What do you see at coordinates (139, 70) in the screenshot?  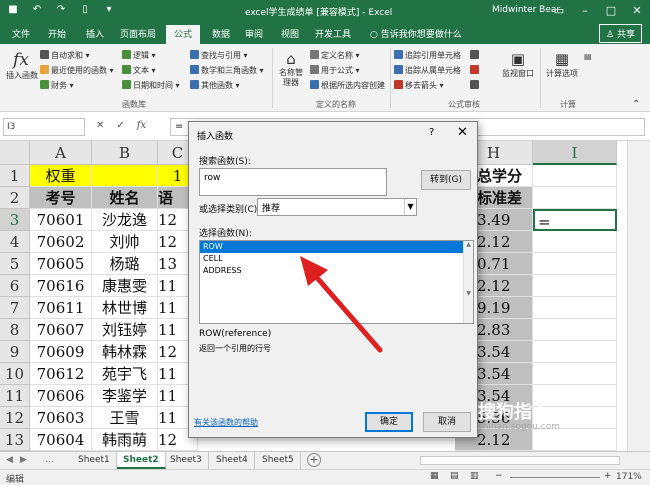 I see `text-button: 文本 ▾` at bounding box center [139, 70].